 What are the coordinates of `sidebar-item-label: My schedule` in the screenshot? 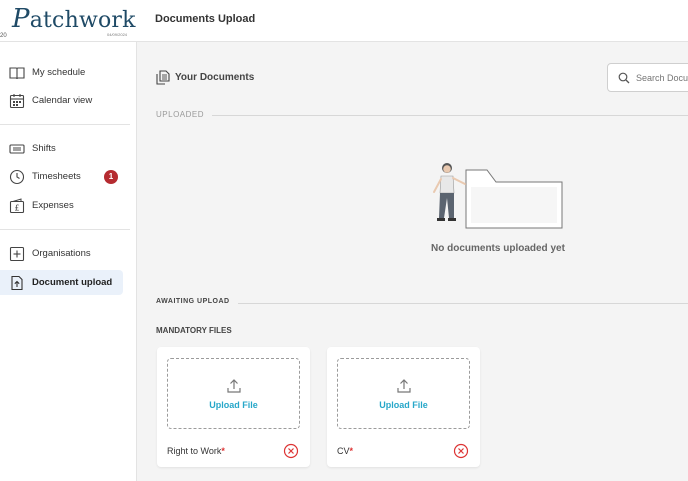 It's located at (59, 72).